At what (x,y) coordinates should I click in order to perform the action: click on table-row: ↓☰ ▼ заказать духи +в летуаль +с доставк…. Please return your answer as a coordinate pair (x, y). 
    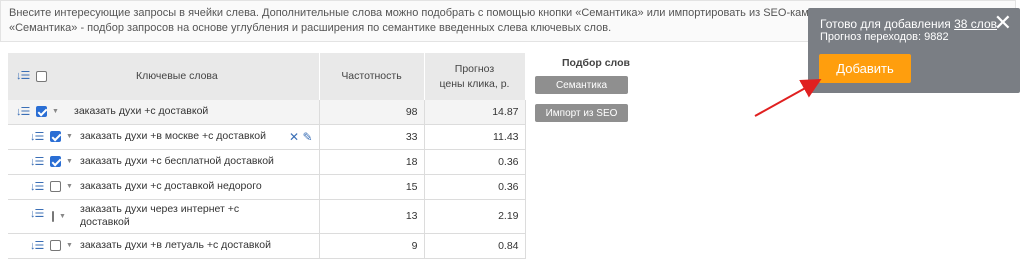
    Looking at the image, I should click on (267, 246).